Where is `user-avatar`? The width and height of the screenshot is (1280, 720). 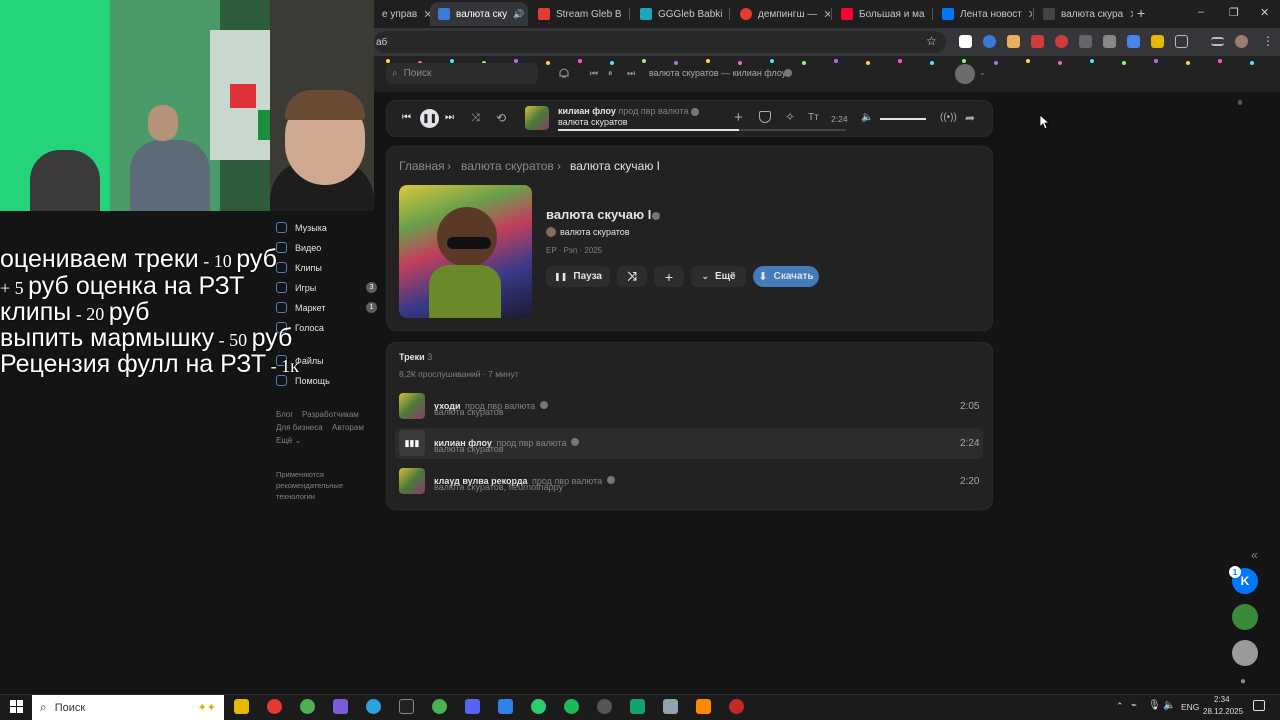
user-avatar is located at coordinates (965, 74).